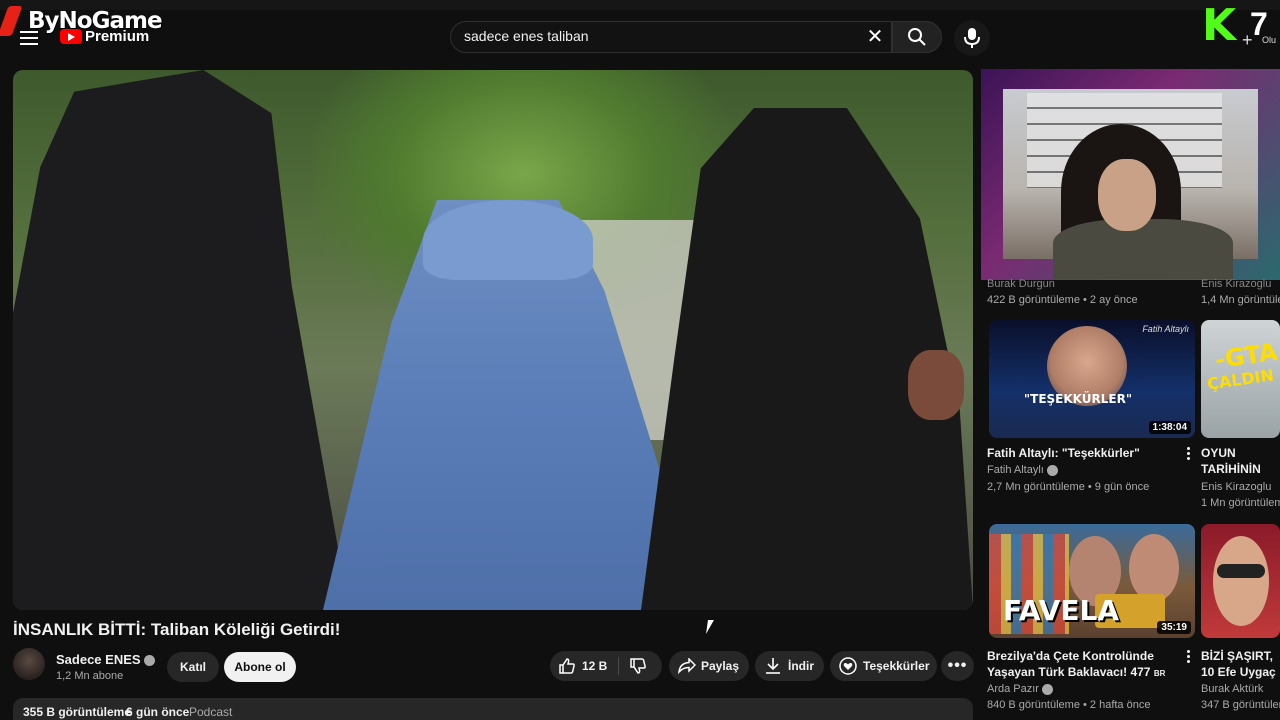 The width and height of the screenshot is (1280, 720). I want to click on subscribe-button: Abone ol, so click(260, 667).